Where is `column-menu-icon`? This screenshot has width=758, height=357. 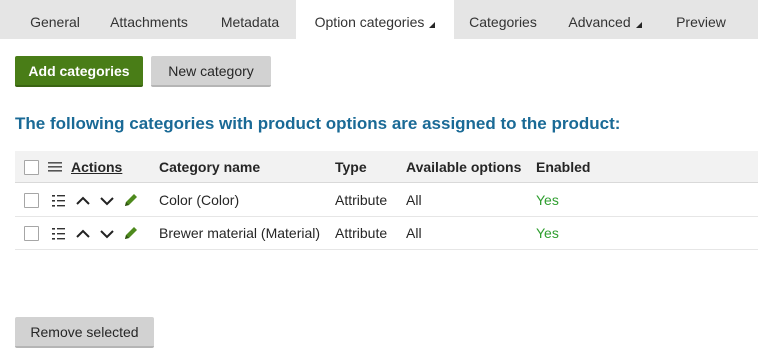 column-menu-icon is located at coordinates (55, 167).